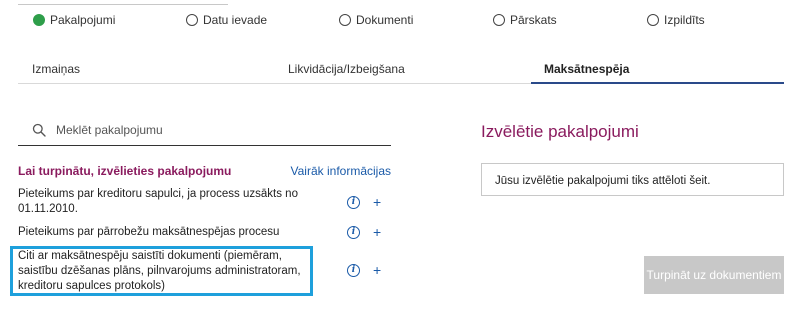 This screenshot has width=799, height=313. I want to click on selected-services-title: Izvēlētie pakalpojumi, so click(560, 131).